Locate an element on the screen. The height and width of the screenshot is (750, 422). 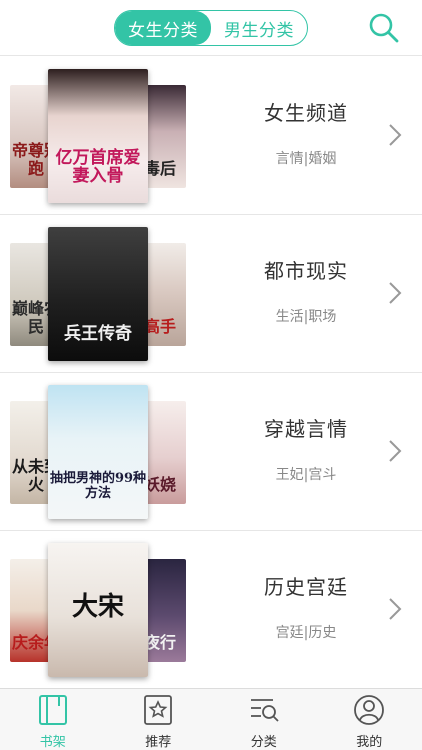
book-cover: 兵王传奇 is located at coordinates (98, 294).